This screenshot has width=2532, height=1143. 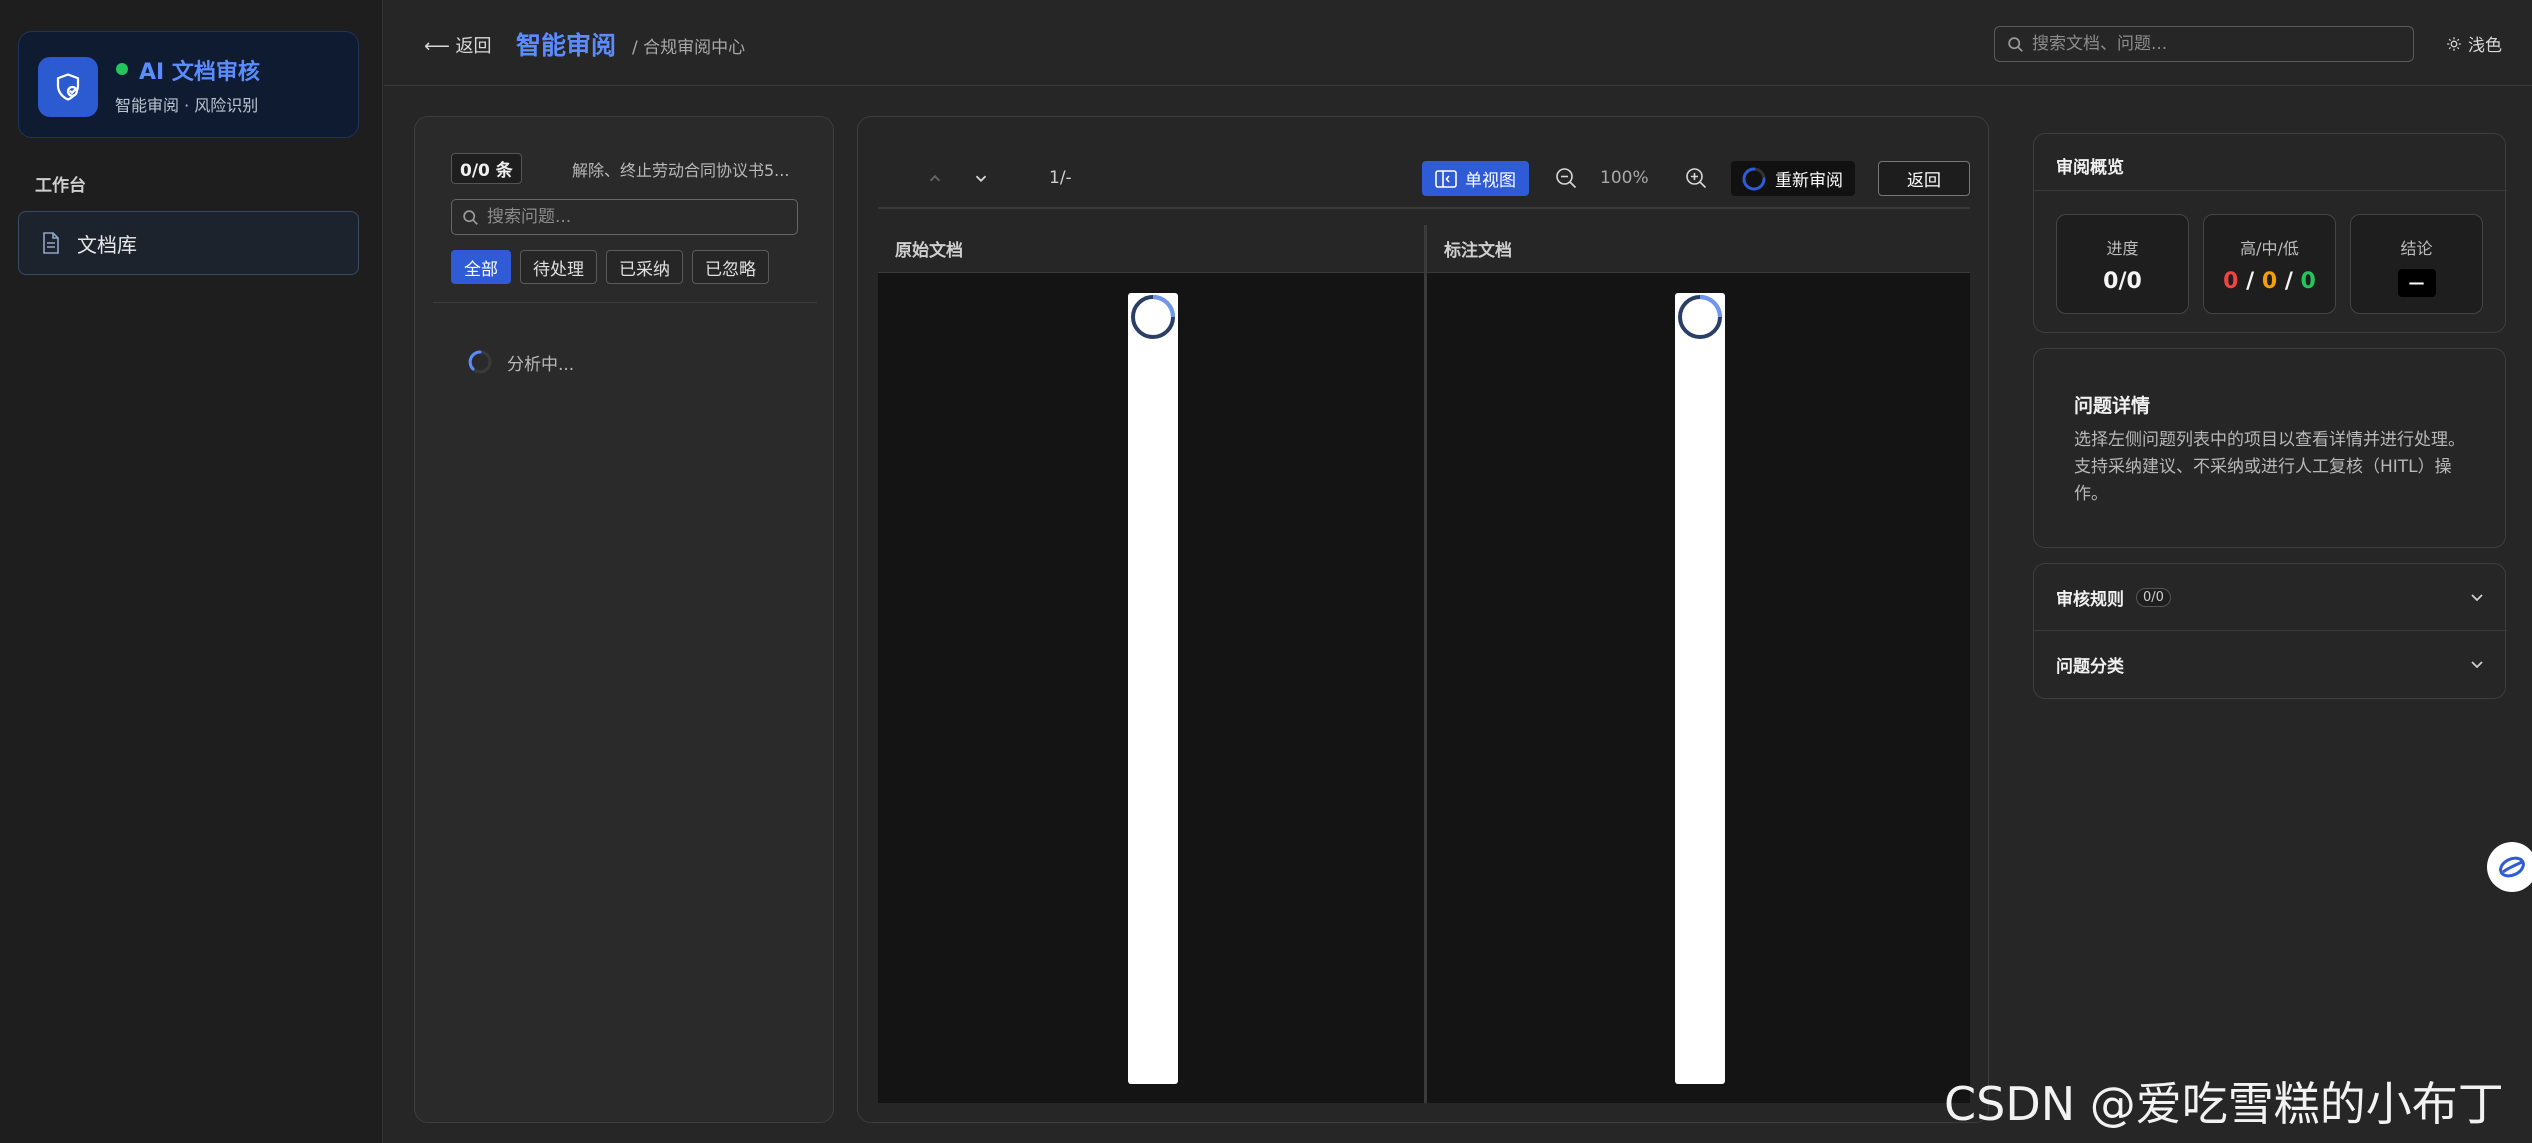 I want to click on back-label: 返回, so click(x=473, y=46).